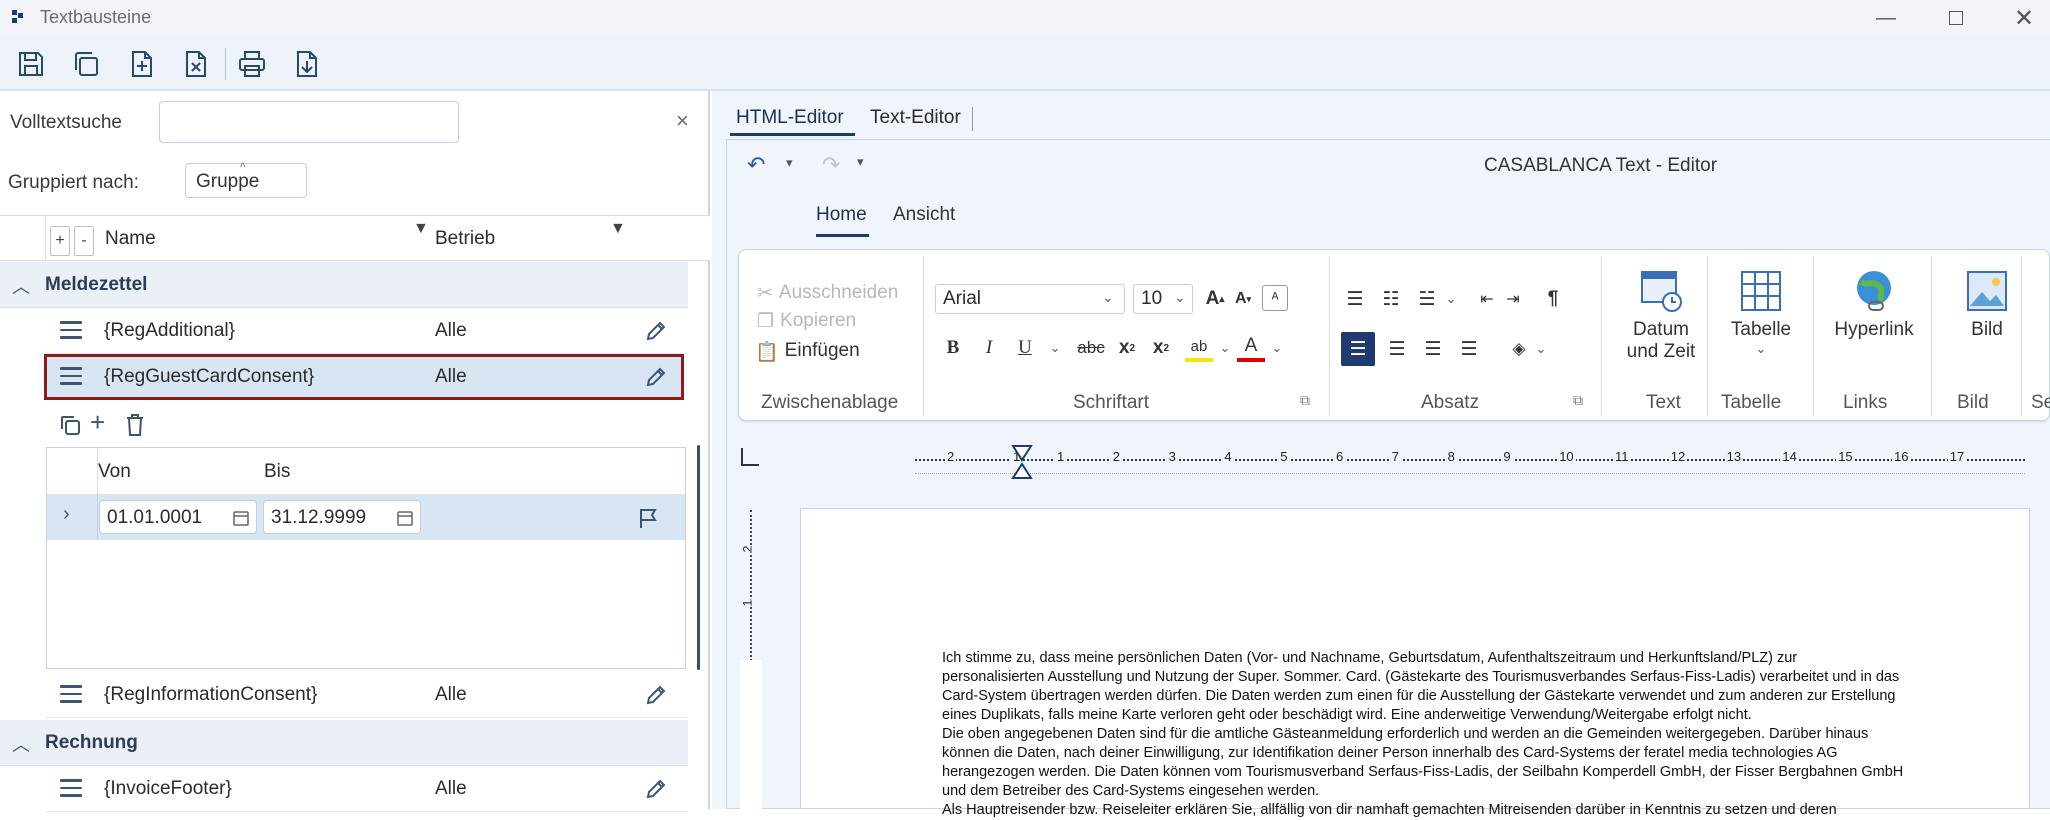 The image size is (2050, 820). Describe the element at coordinates (178, 517) in the screenshot. I see `von-date-field: 01.01.0001` at that location.